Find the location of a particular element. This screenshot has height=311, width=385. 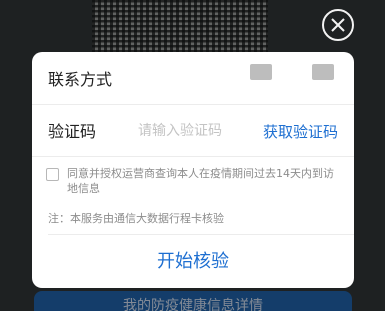

code-input is located at coordinates (194, 131).